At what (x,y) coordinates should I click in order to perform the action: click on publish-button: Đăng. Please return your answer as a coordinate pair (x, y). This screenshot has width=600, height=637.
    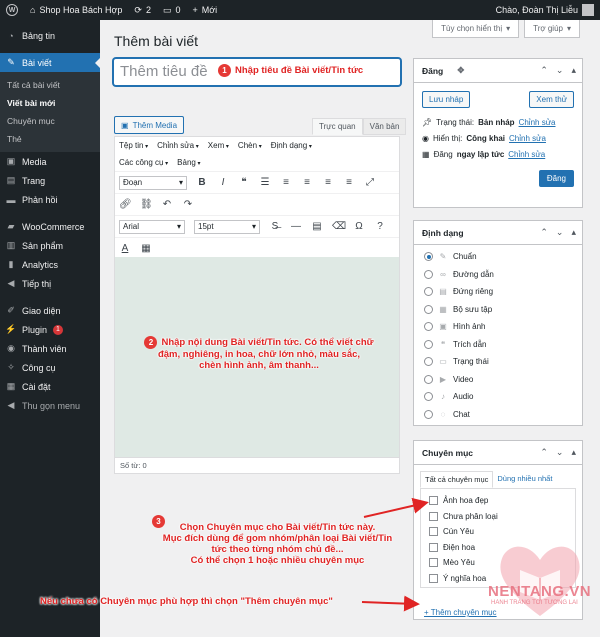
    Looking at the image, I should click on (556, 178).